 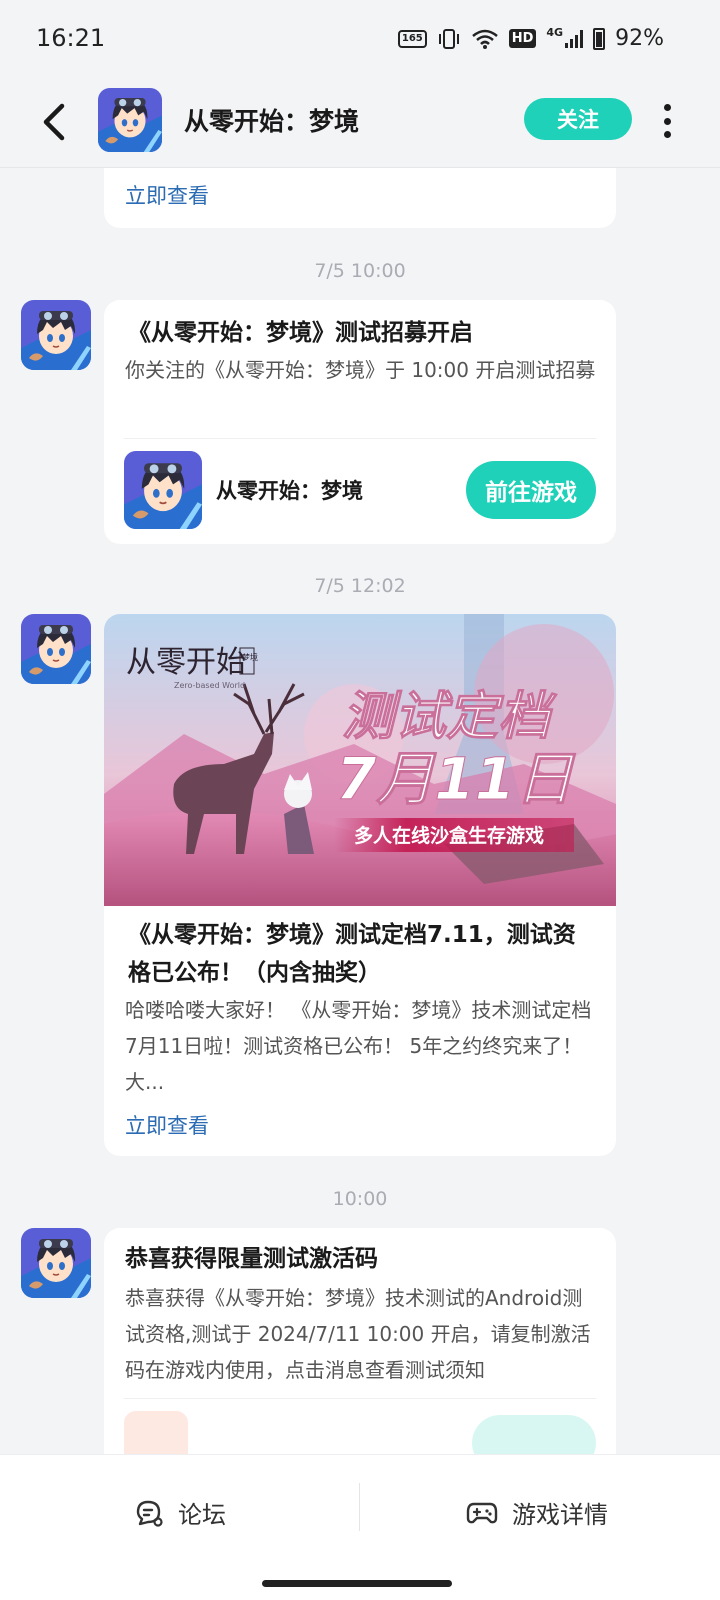 I want to click on tab-divider, so click(x=359, y=1507).